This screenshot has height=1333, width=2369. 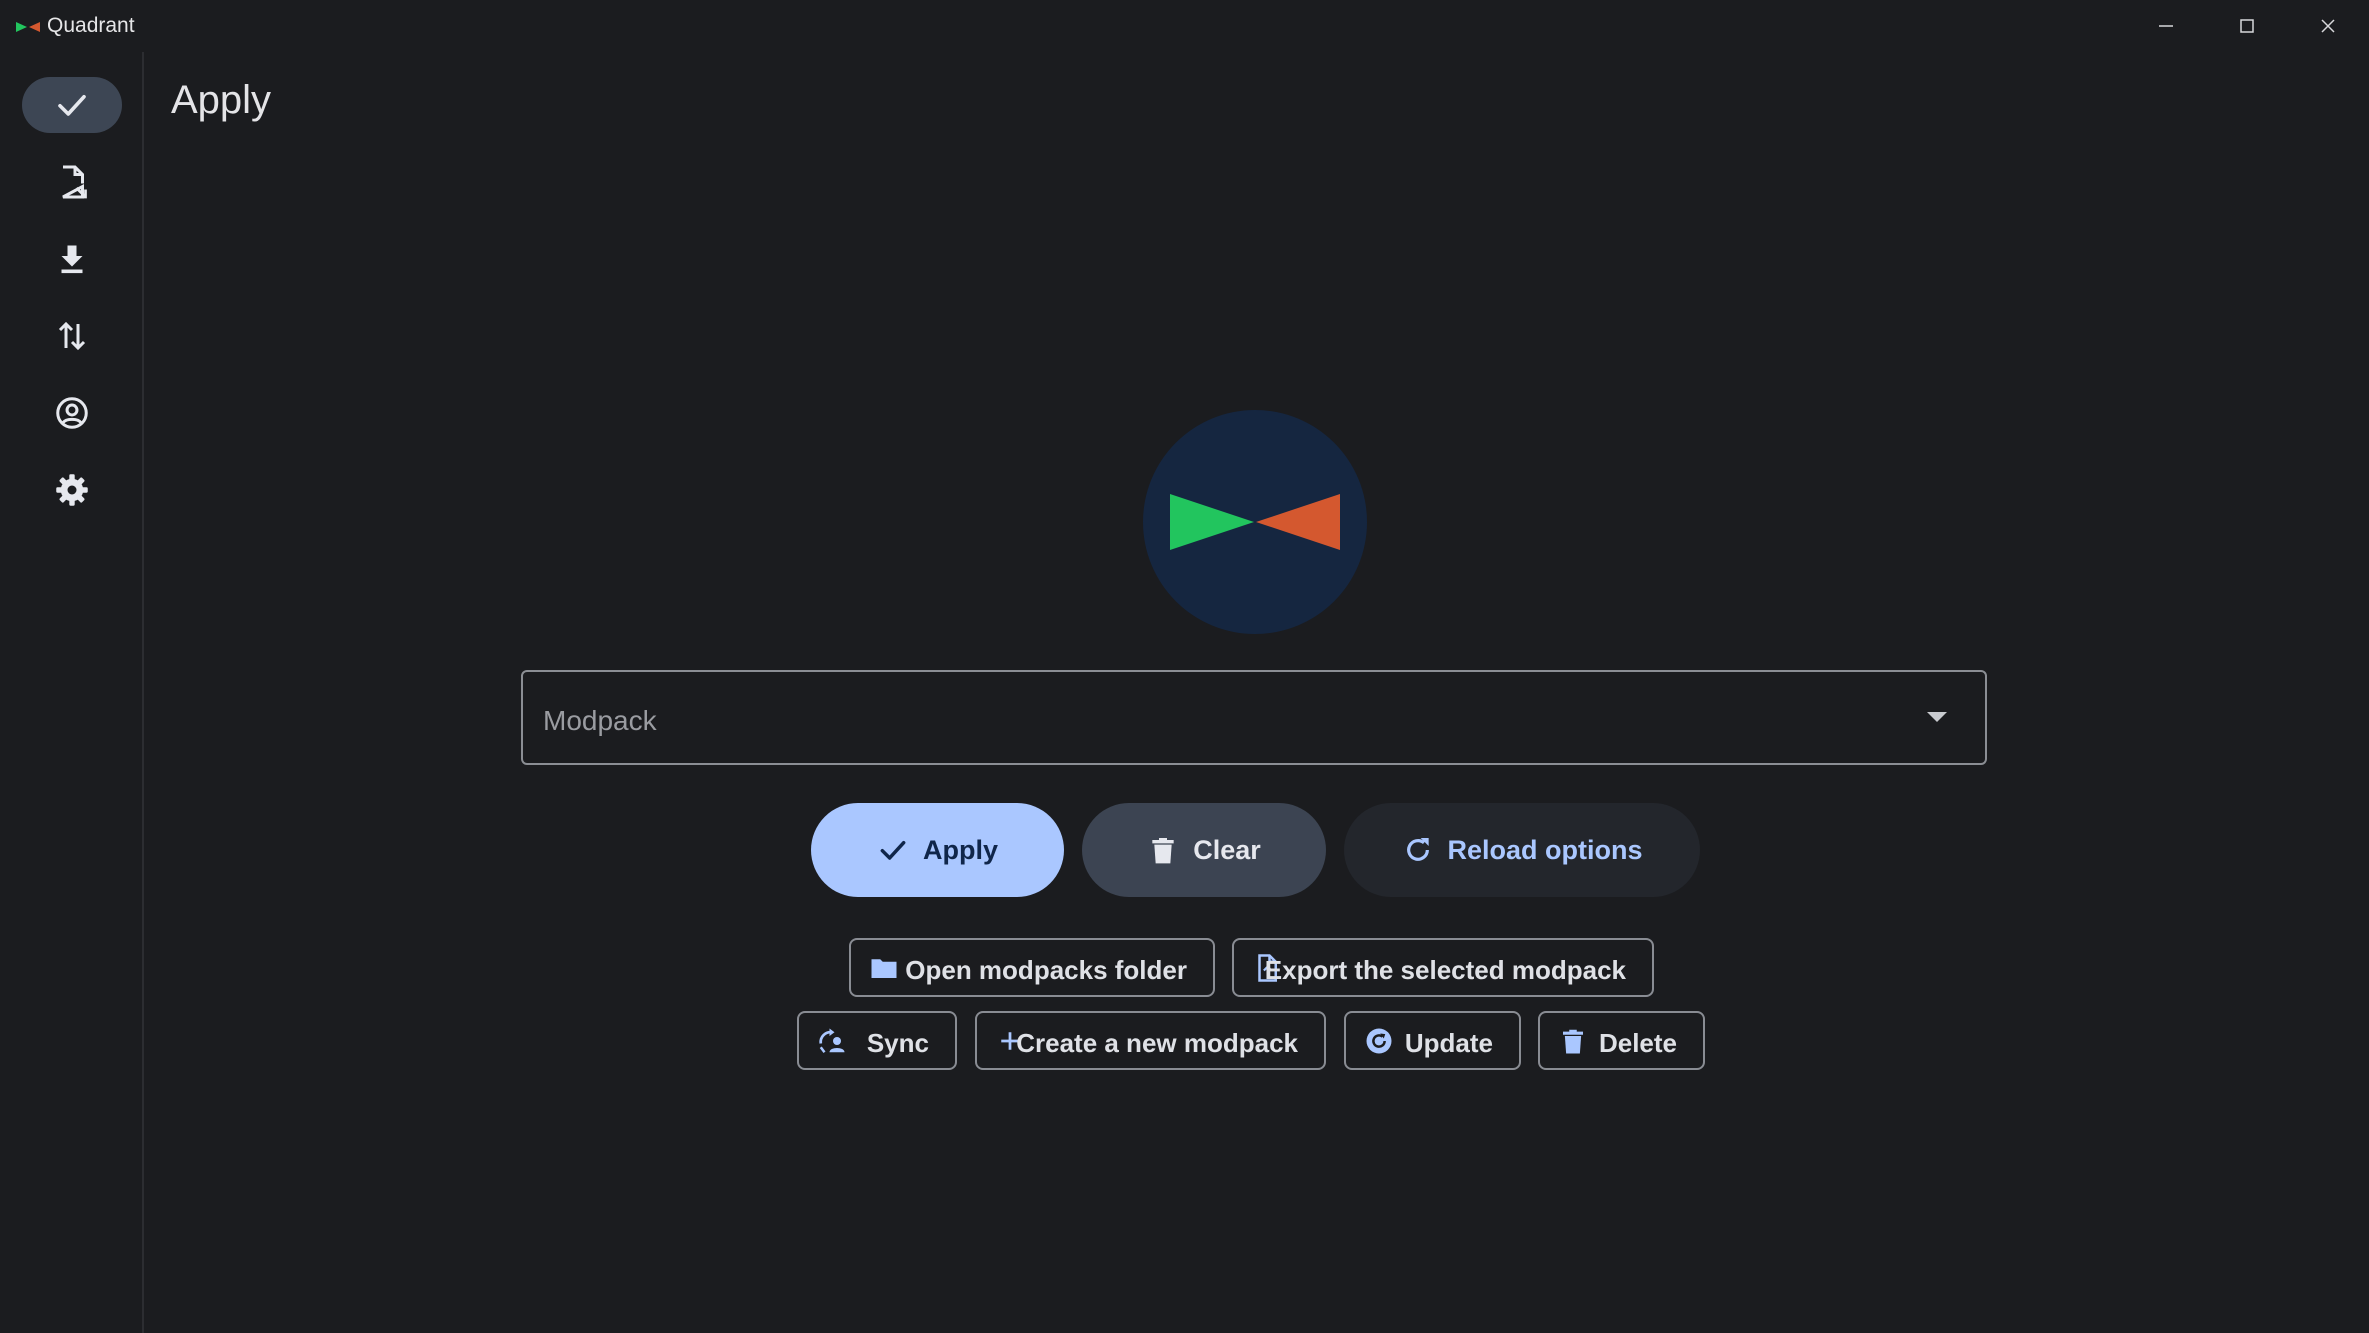 I want to click on swap-vertical-icon, so click(x=72, y=336).